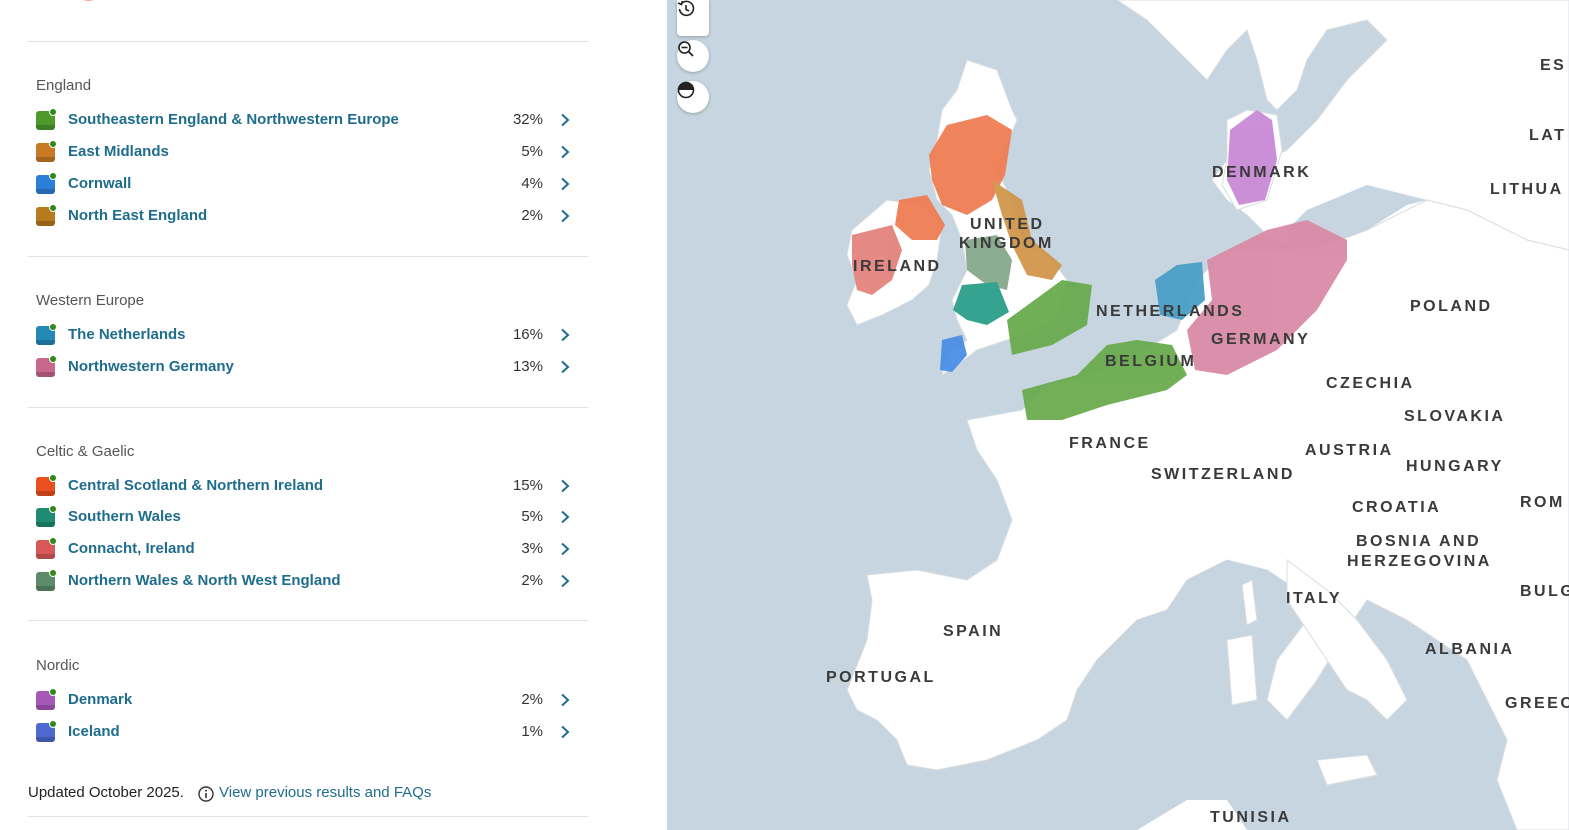  I want to click on previous-results-link: View previous results and FAQs, so click(325, 792).